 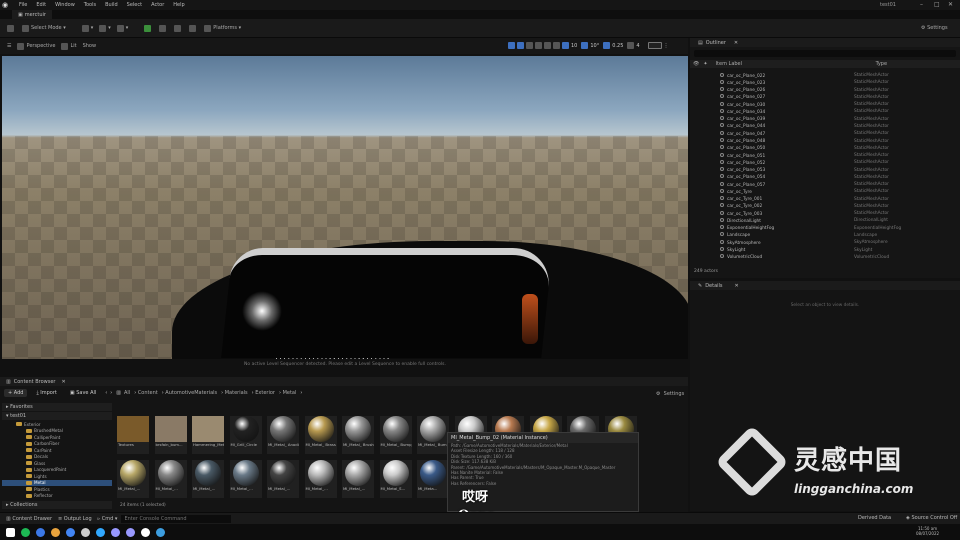 What do you see at coordinates (705, 64) in the screenshot?
I see `pin-column-icon: ✦` at bounding box center [705, 64].